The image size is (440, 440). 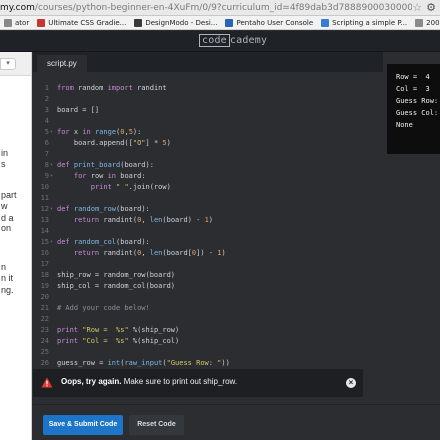 I want to click on bookmark-label: Pentaho User Console, so click(x=275, y=22).